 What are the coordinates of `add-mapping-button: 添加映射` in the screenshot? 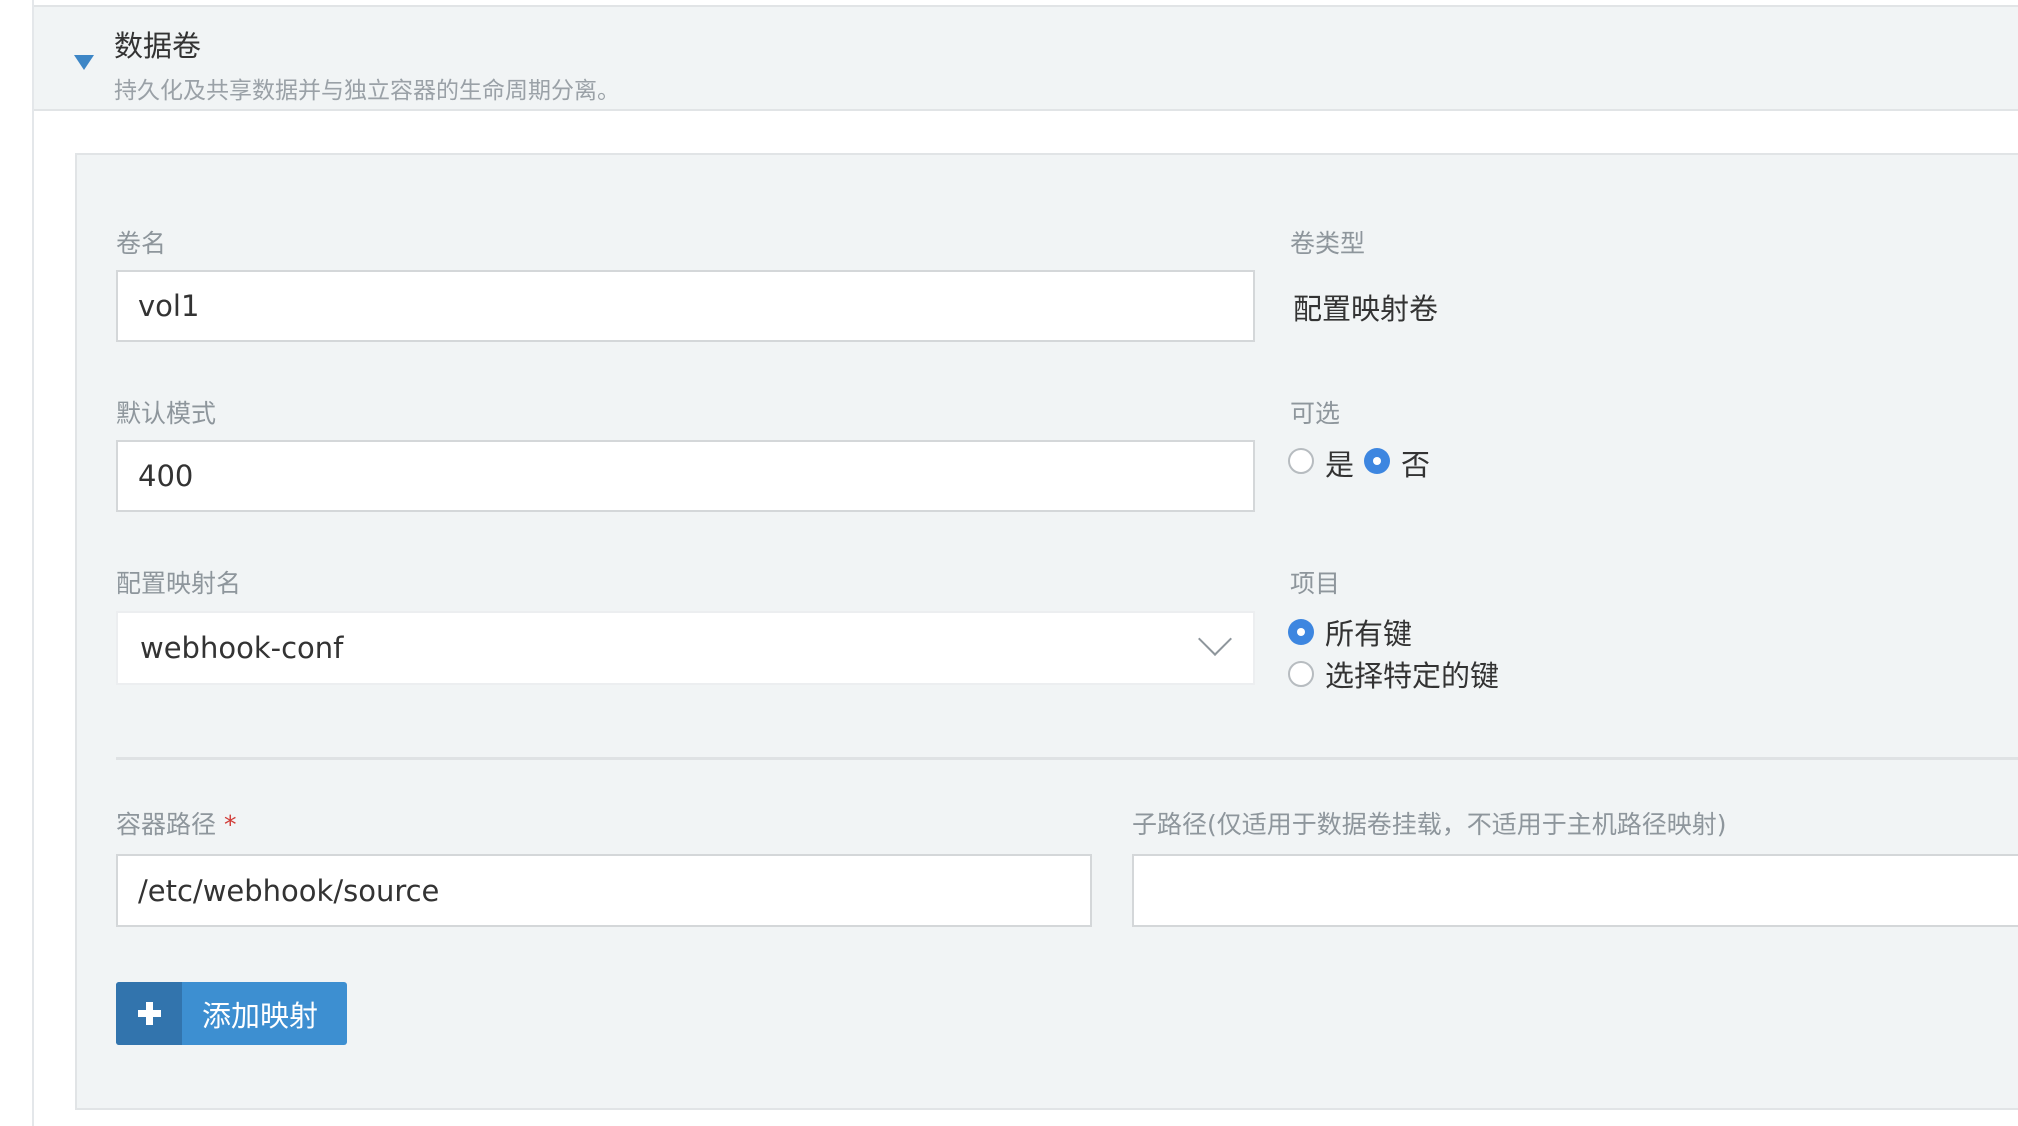 It's located at (231, 1013).